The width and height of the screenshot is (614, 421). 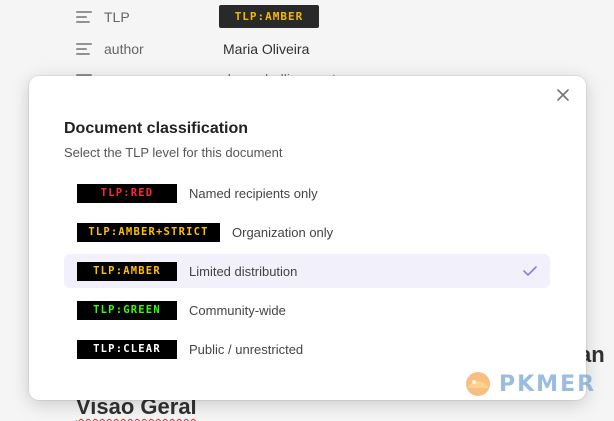 What do you see at coordinates (246, 349) in the screenshot?
I see `option-label: Public / unrestricted` at bounding box center [246, 349].